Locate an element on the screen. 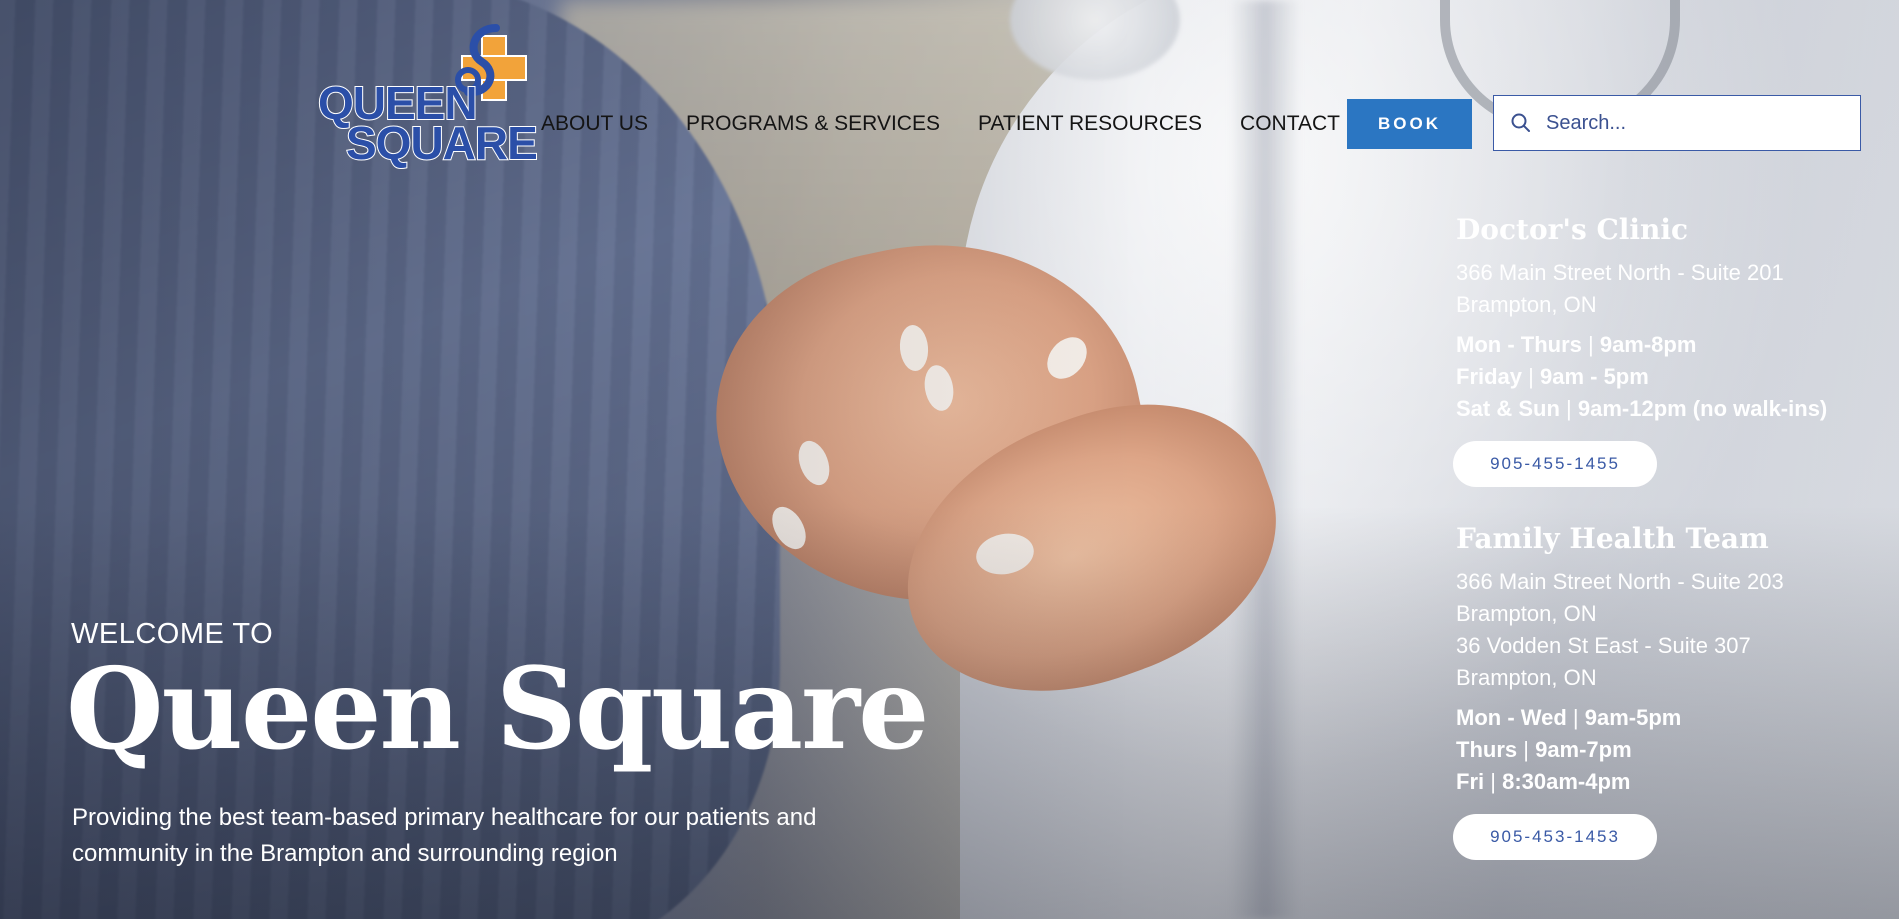  hours-days: Fri is located at coordinates (1470, 781).